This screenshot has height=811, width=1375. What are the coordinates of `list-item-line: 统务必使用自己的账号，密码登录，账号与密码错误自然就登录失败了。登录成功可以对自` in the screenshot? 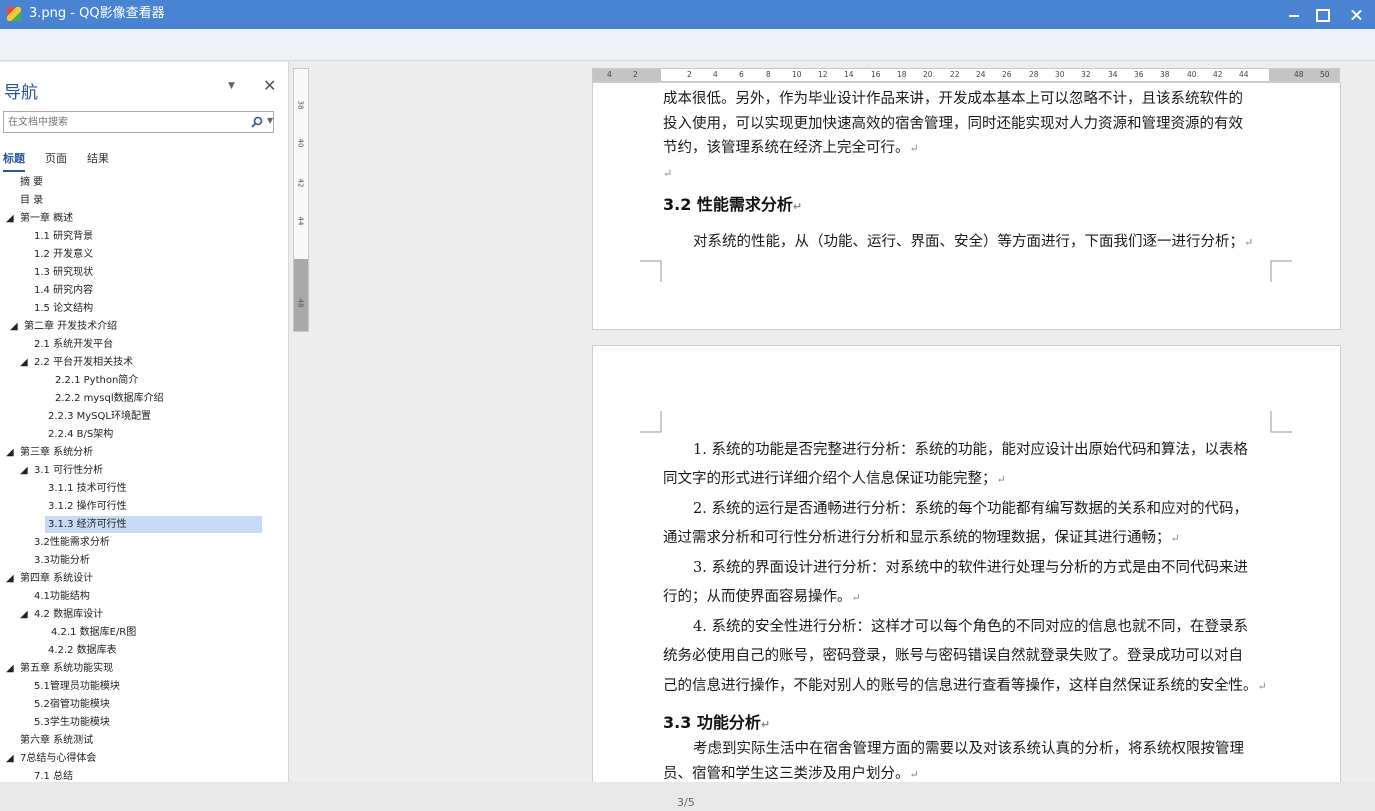 It's located at (953, 656).